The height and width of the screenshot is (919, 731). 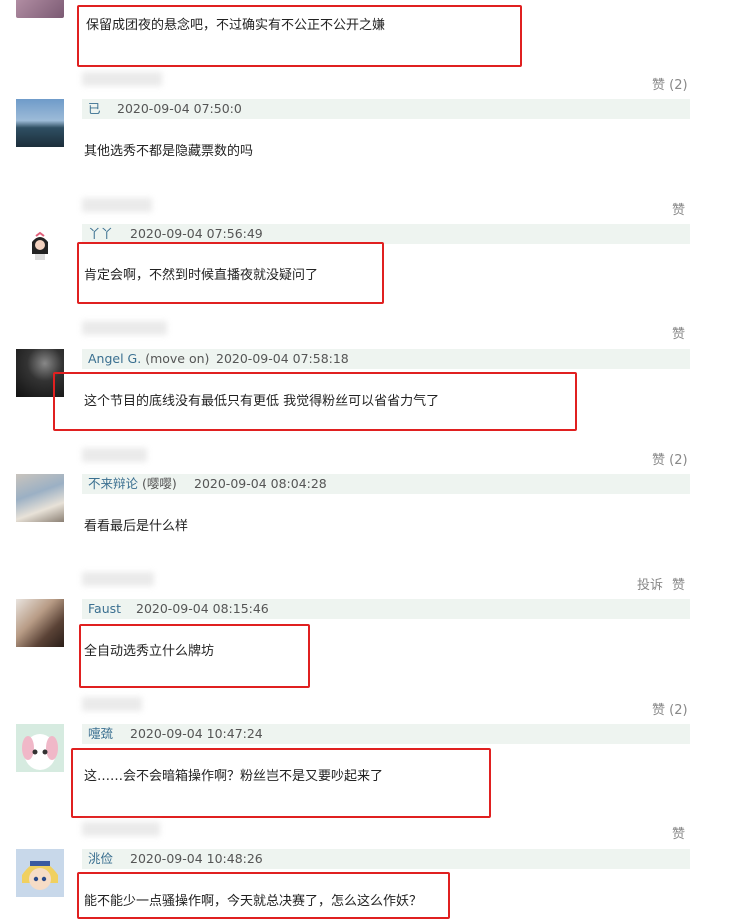 What do you see at coordinates (159, 483) in the screenshot?
I see `user-alias: (嘤嘤)` at bounding box center [159, 483].